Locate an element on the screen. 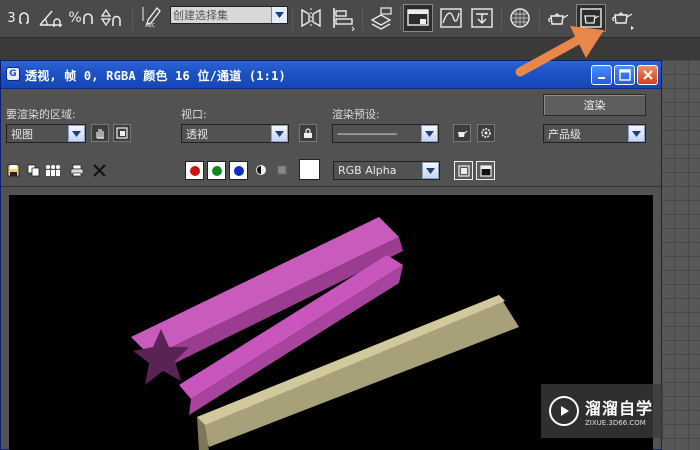 Image resolution: width=700 pixels, height=450 pixels. production-level-dropdown: 产品级 is located at coordinates (594, 133).